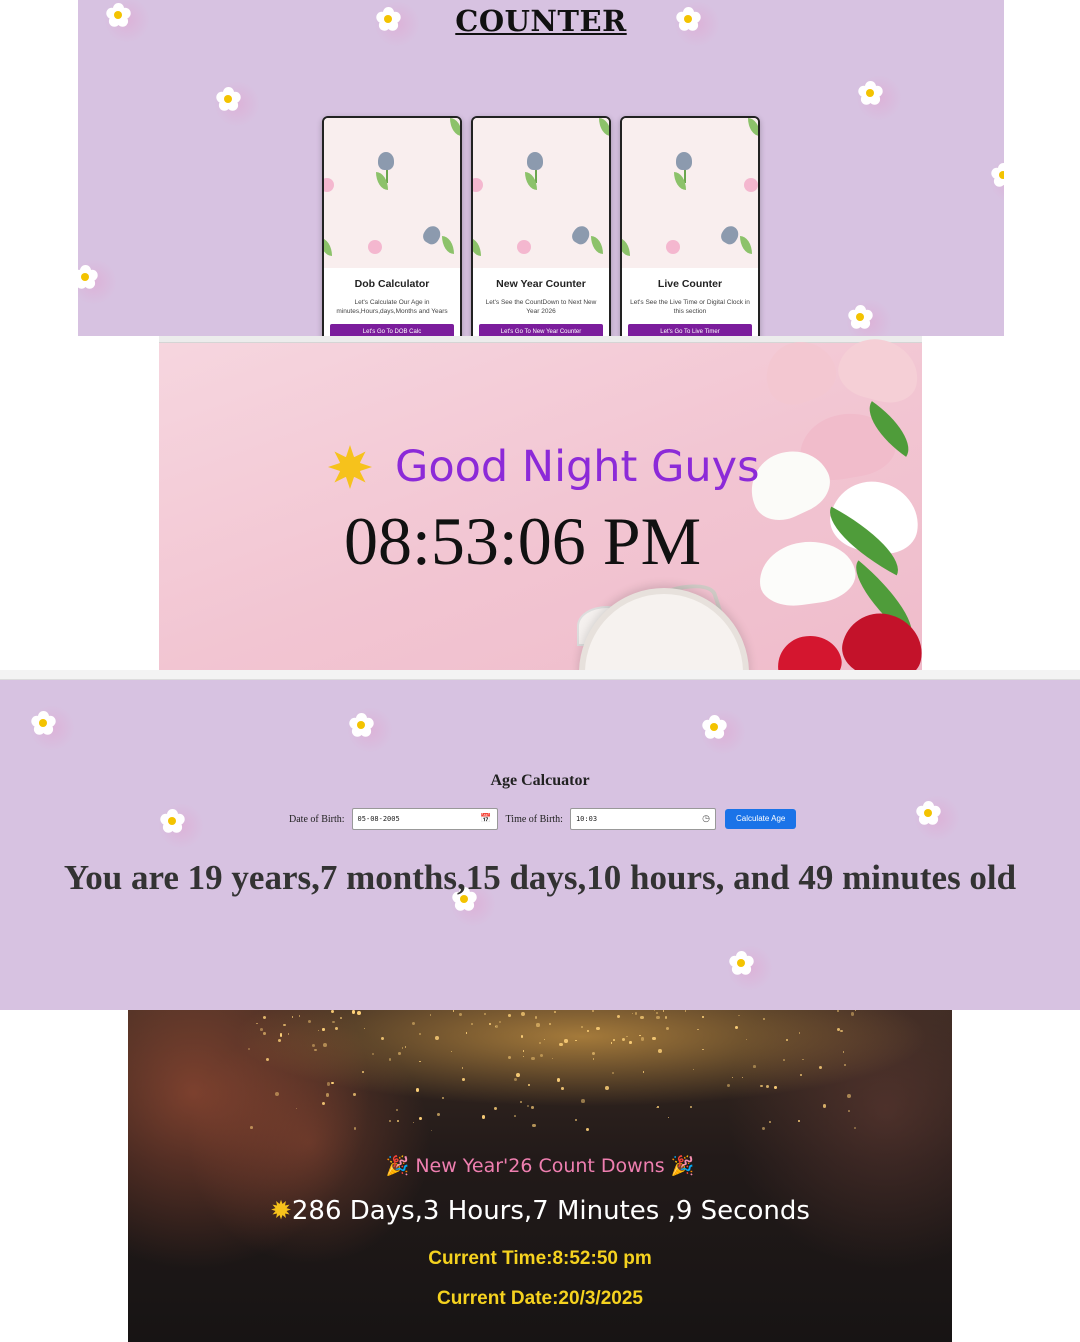 The image size is (1080, 1342). I want to click on calculate-age-button: Calculate Age, so click(760, 819).